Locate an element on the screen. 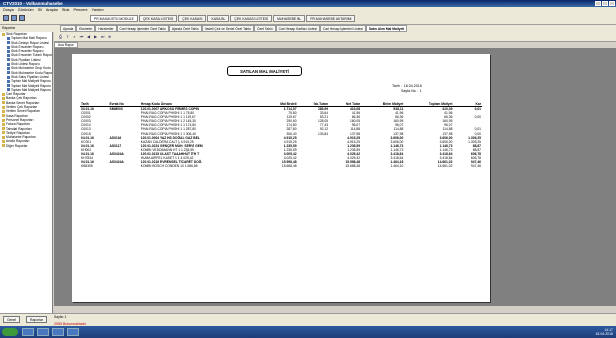 This screenshot has width=616, height=338. first-page-icon: ⏮ is located at coordinates (81, 36).